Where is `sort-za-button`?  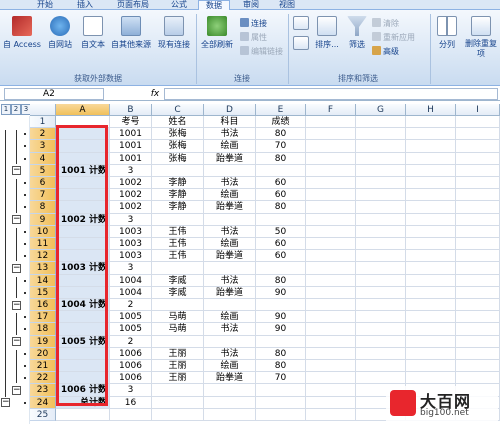
sort-za-button is located at coordinates (301, 44).